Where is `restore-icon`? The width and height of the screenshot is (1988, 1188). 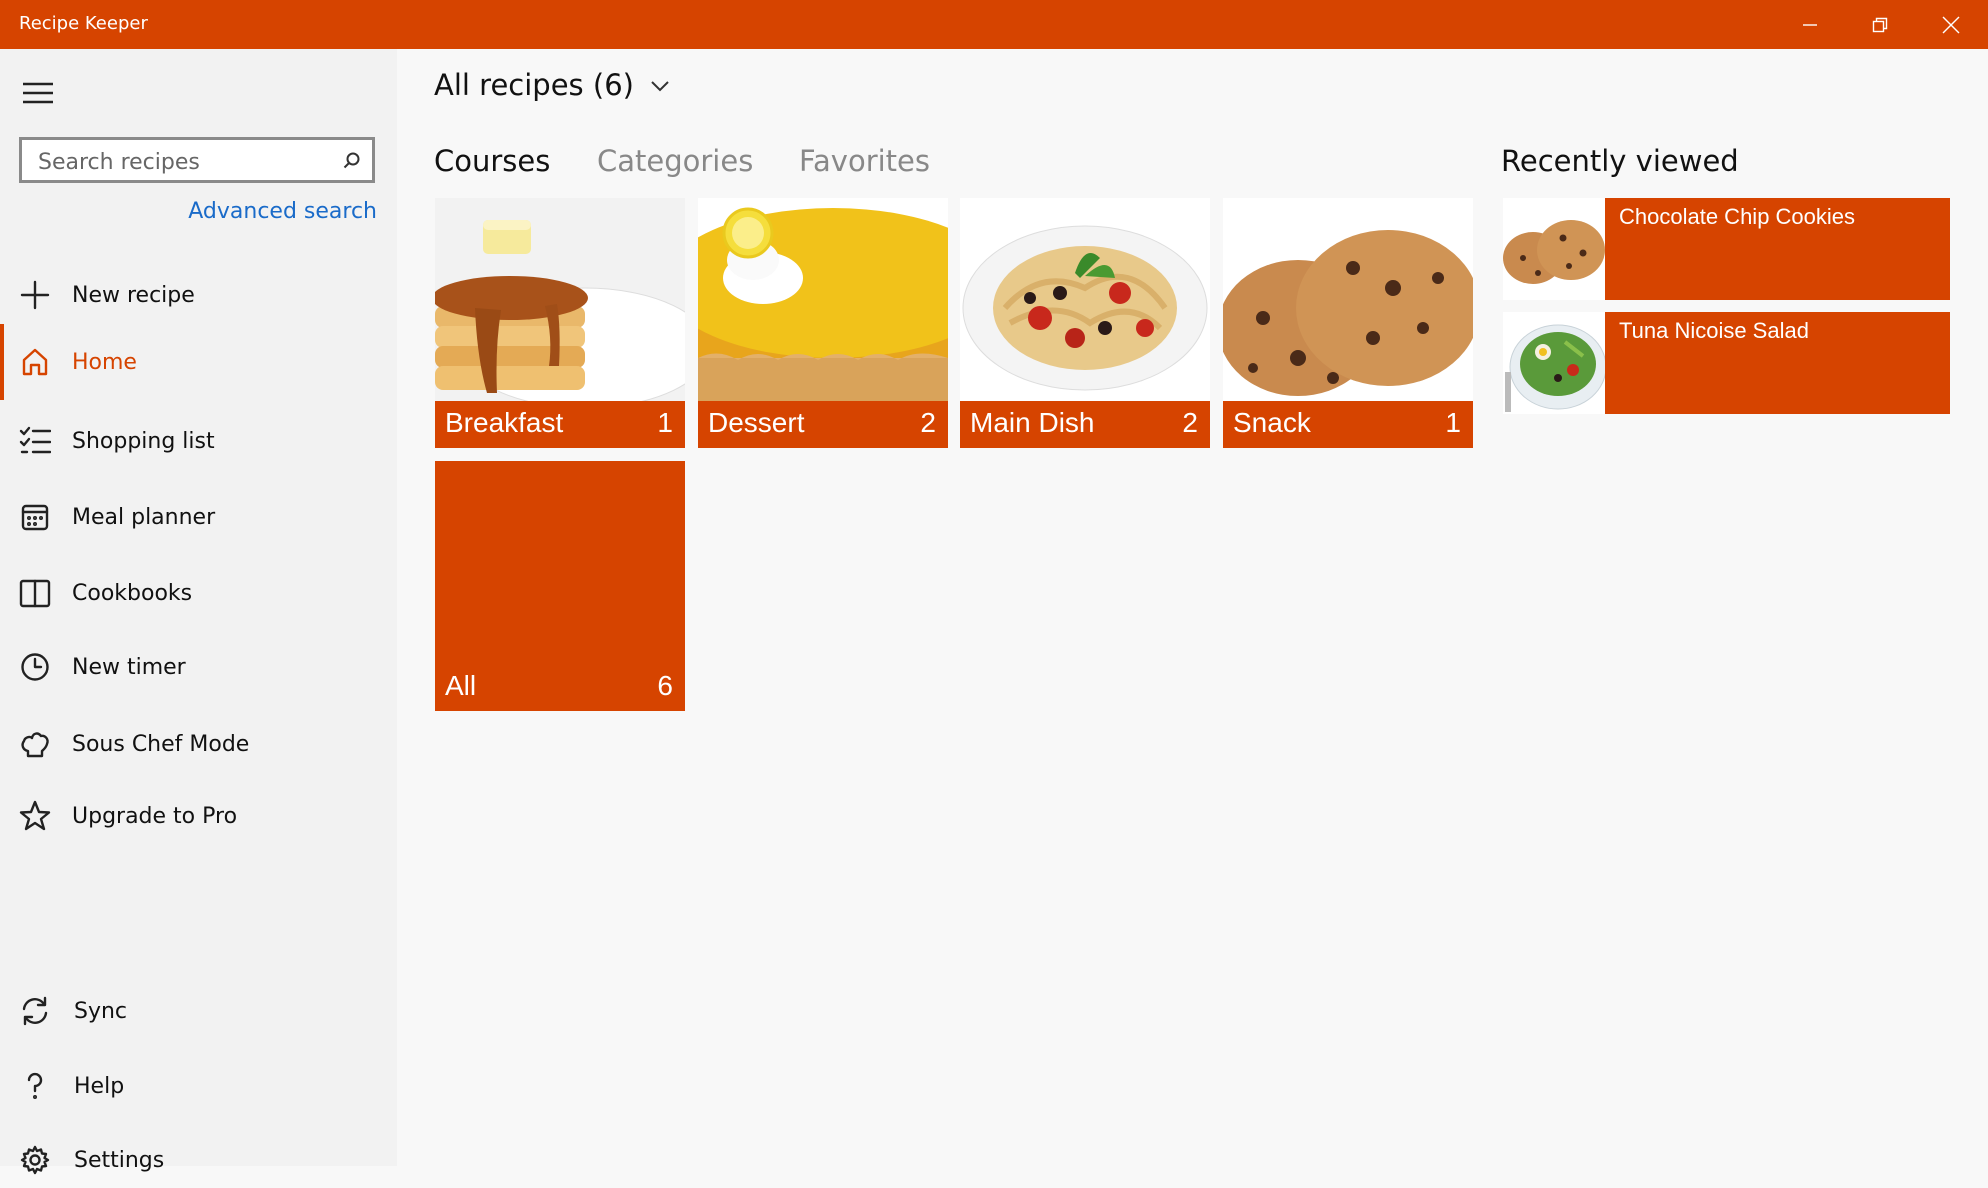 restore-icon is located at coordinates (1880, 24).